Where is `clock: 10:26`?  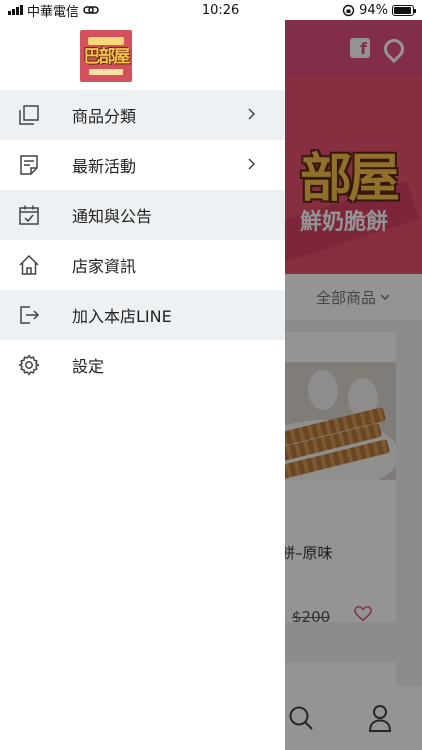 clock: 10:26 is located at coordinates (220, 10).